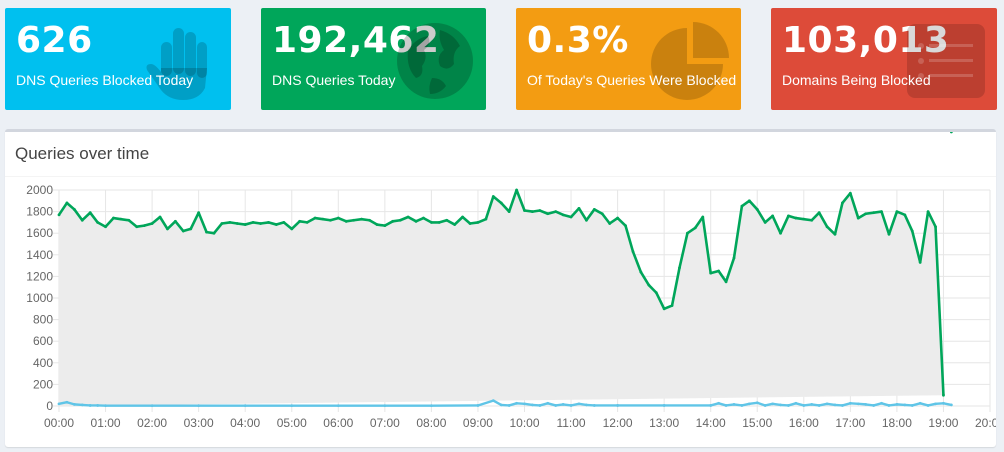 The image size is (1004, 452). What do you see at coordinates (39, 255) in the screenshot?
I see `y-tick-label: 1400` at bounding box center [39, 255].